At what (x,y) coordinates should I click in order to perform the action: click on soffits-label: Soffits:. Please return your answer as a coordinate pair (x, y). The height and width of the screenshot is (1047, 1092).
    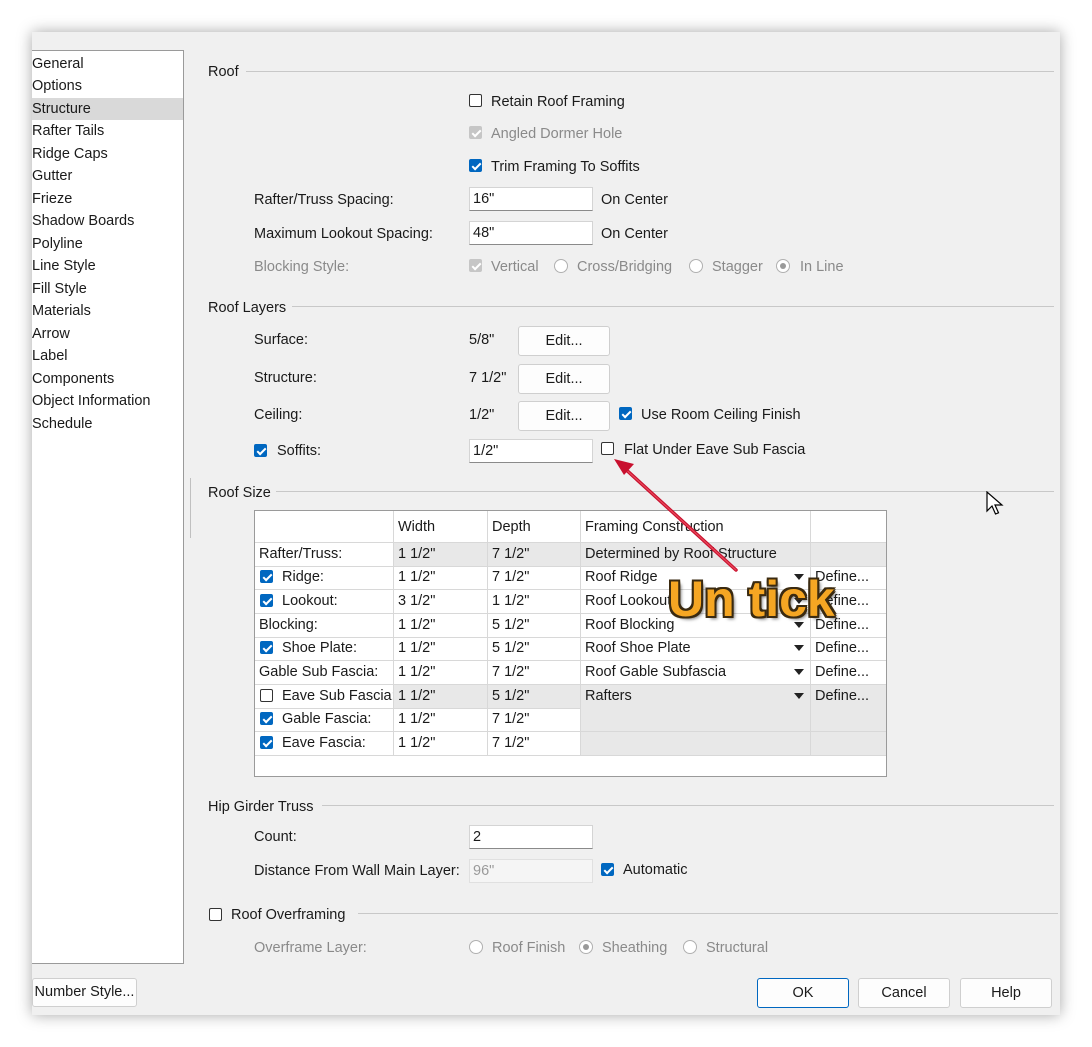
    Looking at the image, I should click on (299, 451).